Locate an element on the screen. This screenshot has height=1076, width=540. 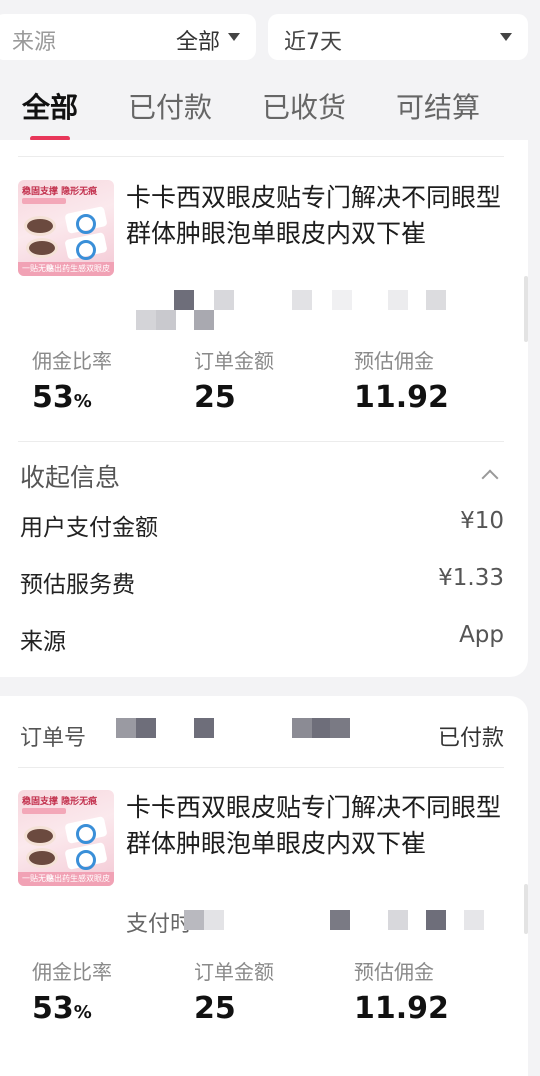
source-value: 全部 is located at coordinates (197, 42).